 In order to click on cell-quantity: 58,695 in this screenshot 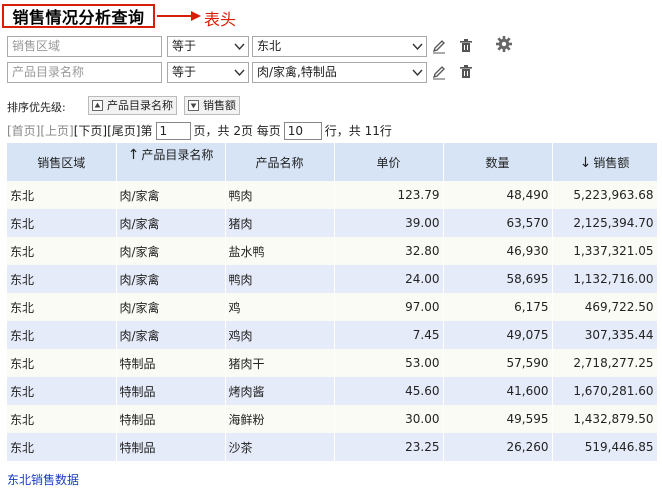, I will do `click(498, 279)`.